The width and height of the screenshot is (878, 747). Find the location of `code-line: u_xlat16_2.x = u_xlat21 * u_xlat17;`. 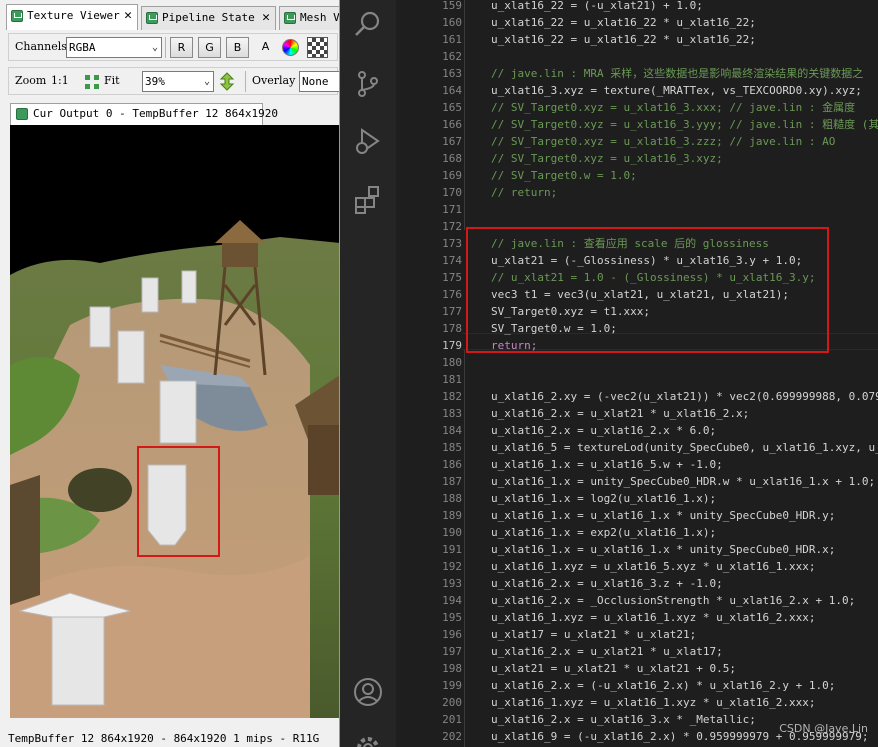

code-line: u_xlat16_2.x = u_xlat21 * u_xlat17; is located at coordinates (607, 651).